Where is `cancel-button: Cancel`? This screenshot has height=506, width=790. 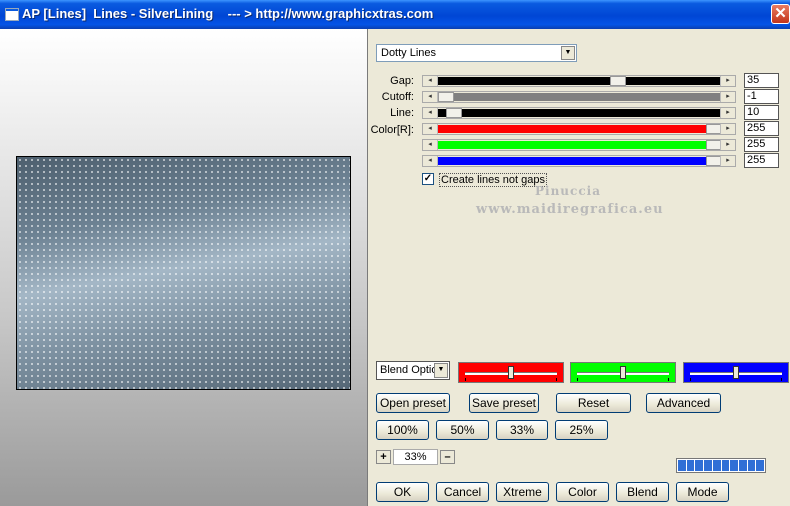
cancel-button: Cancel is located at coordinates (462, 492).